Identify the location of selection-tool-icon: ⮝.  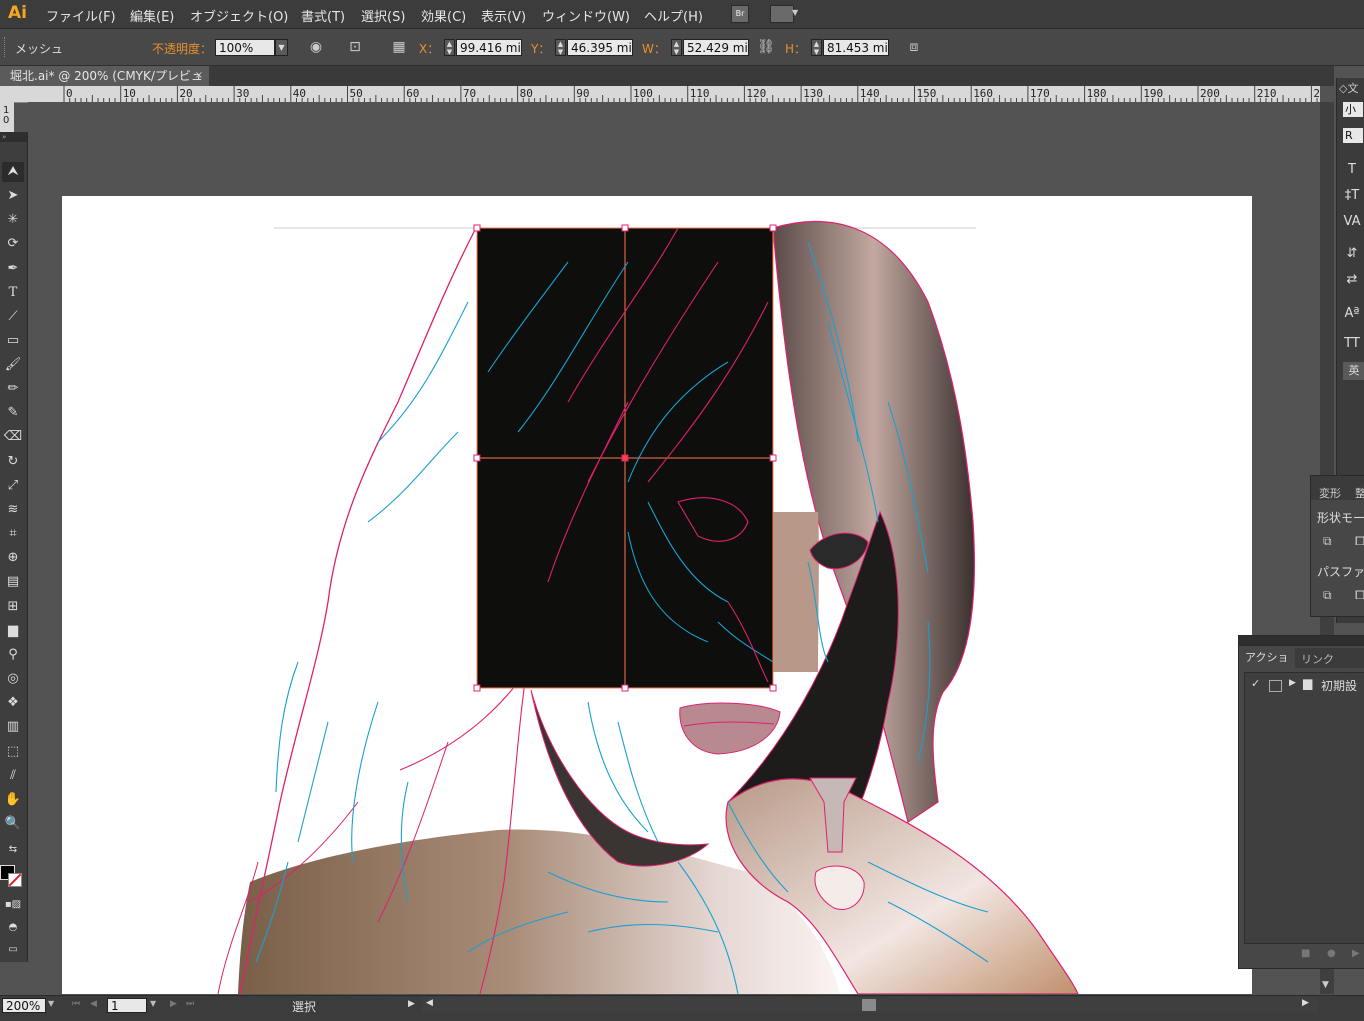
(13, 172).